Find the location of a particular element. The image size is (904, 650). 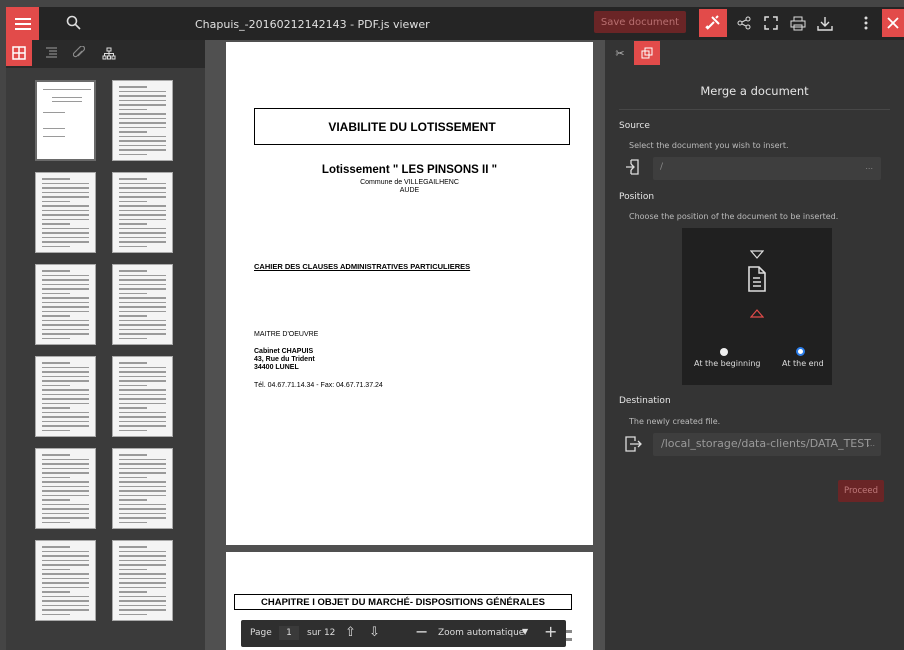

thumbnails-button is located at coordinates (19, 53).